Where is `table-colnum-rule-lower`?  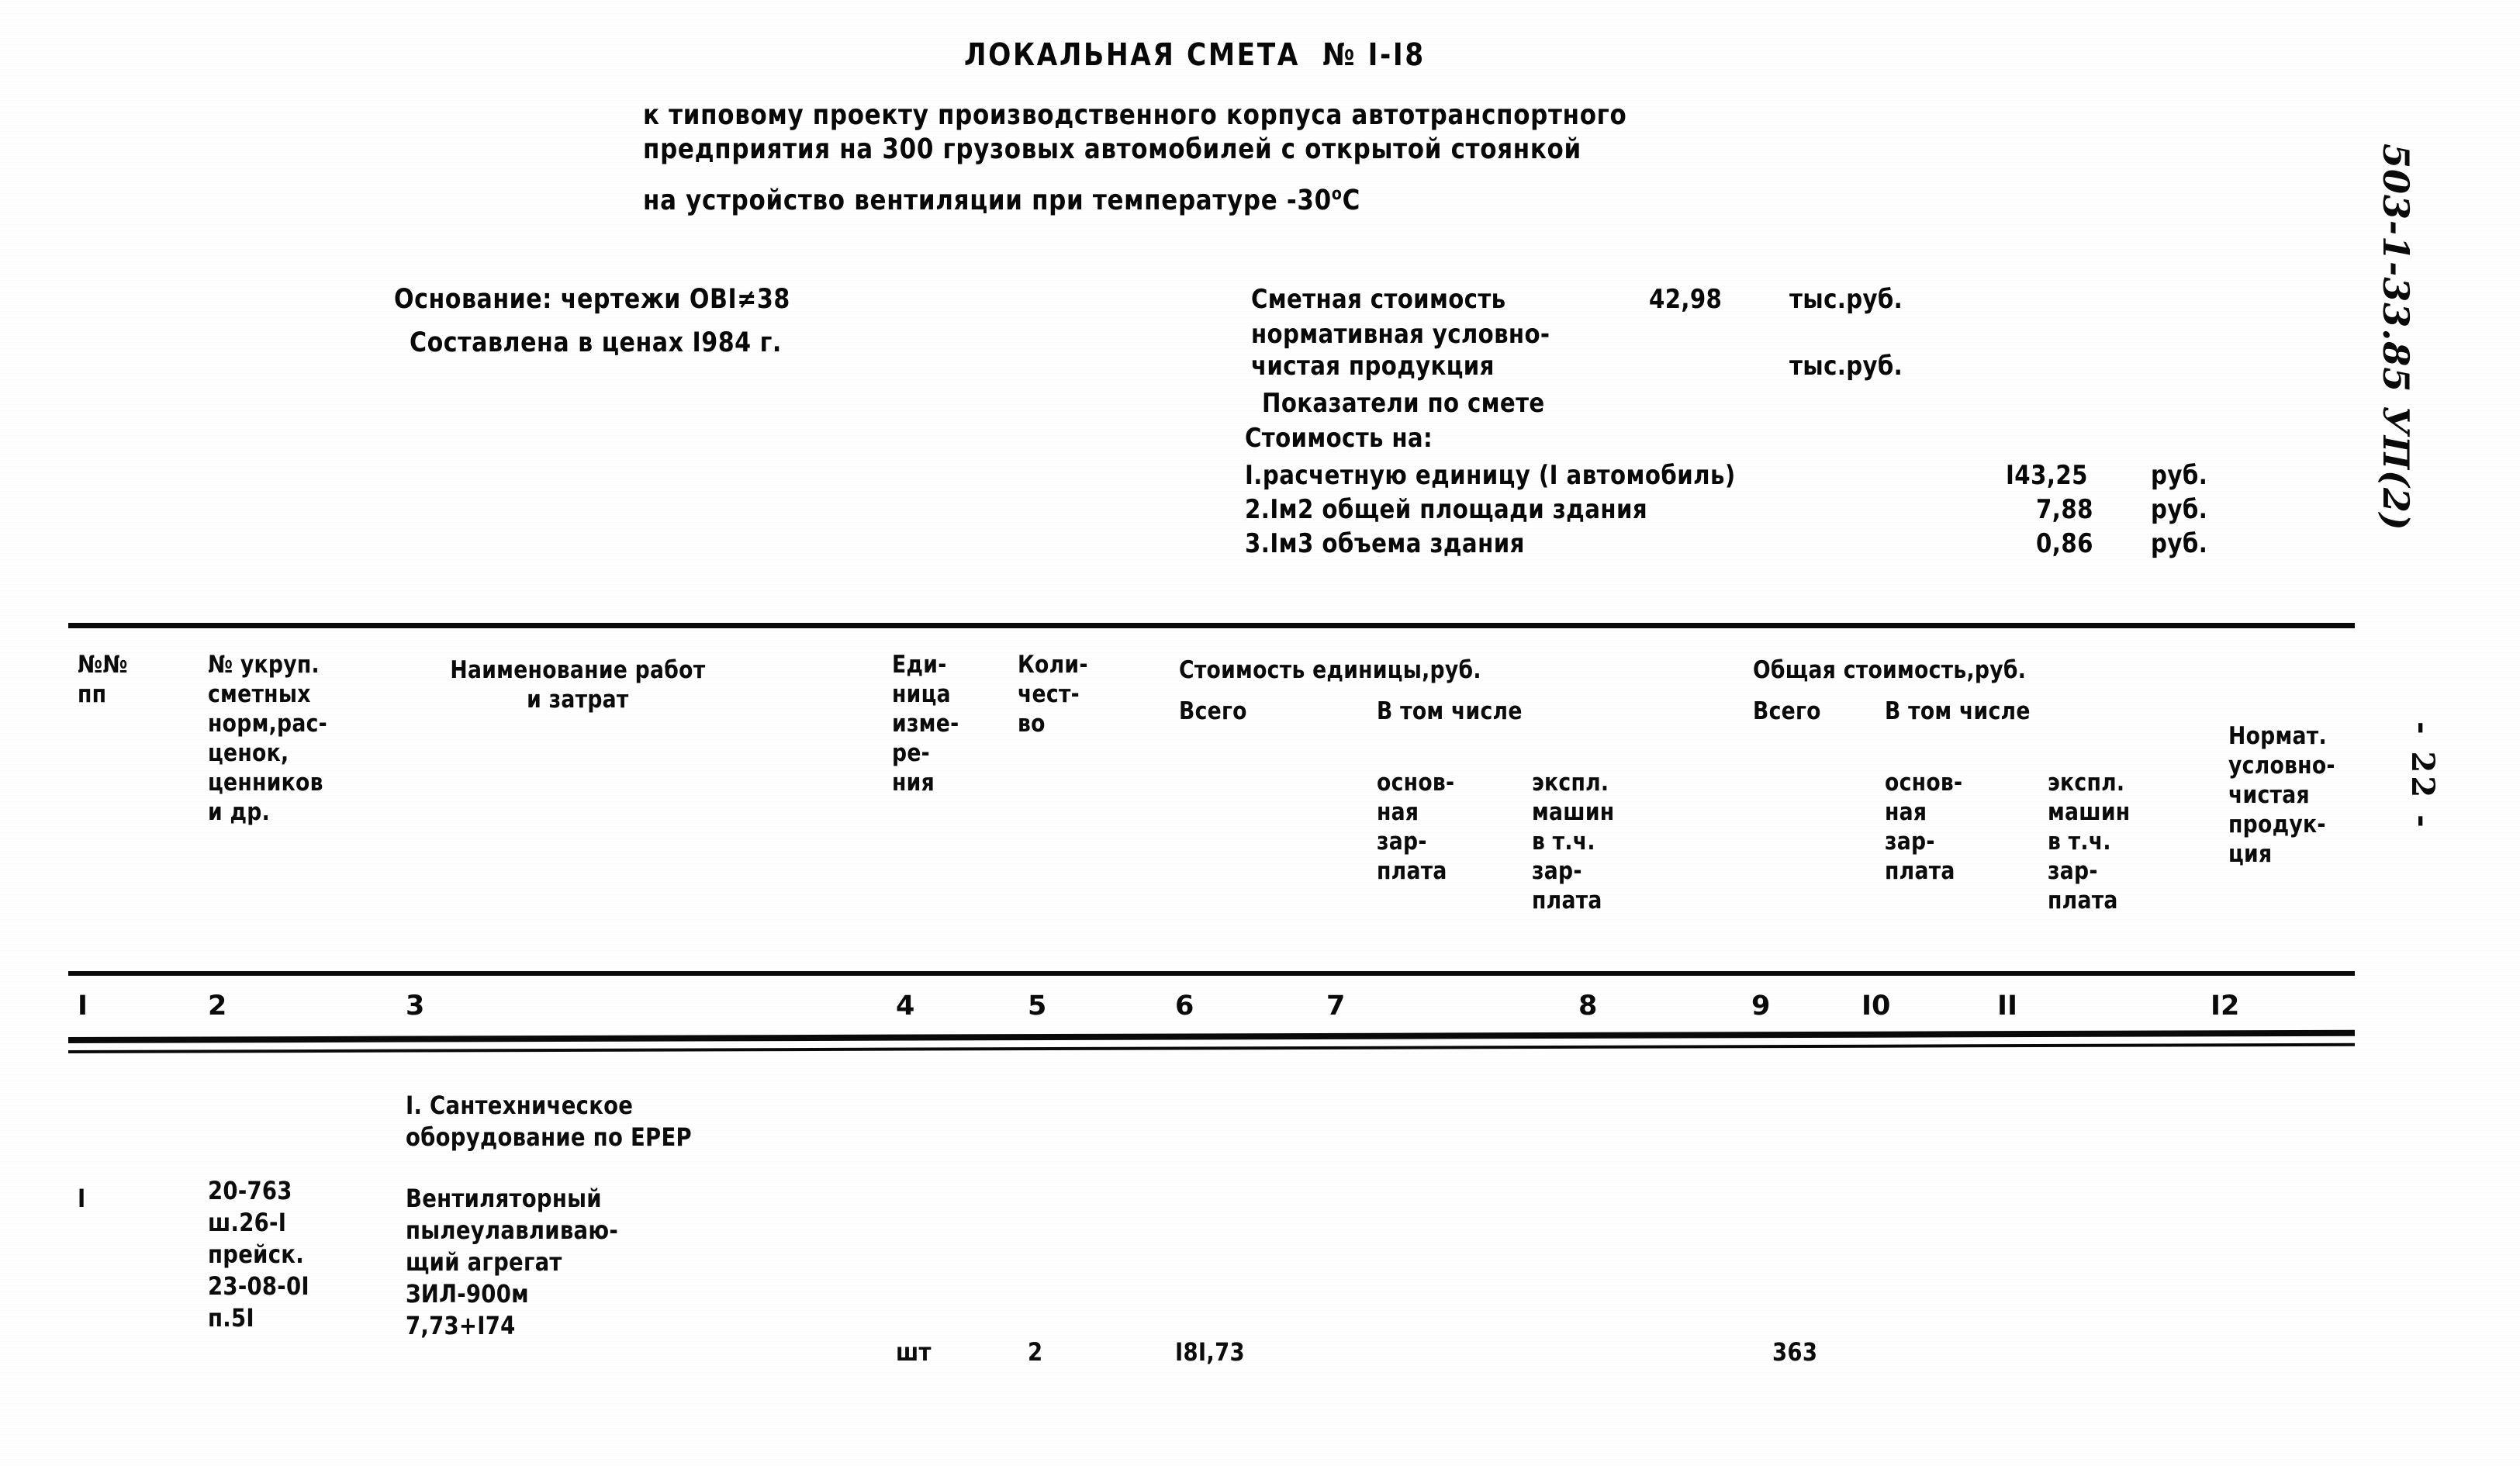 table-colnum-rule-lower is located at coordinates (1211, 1047).